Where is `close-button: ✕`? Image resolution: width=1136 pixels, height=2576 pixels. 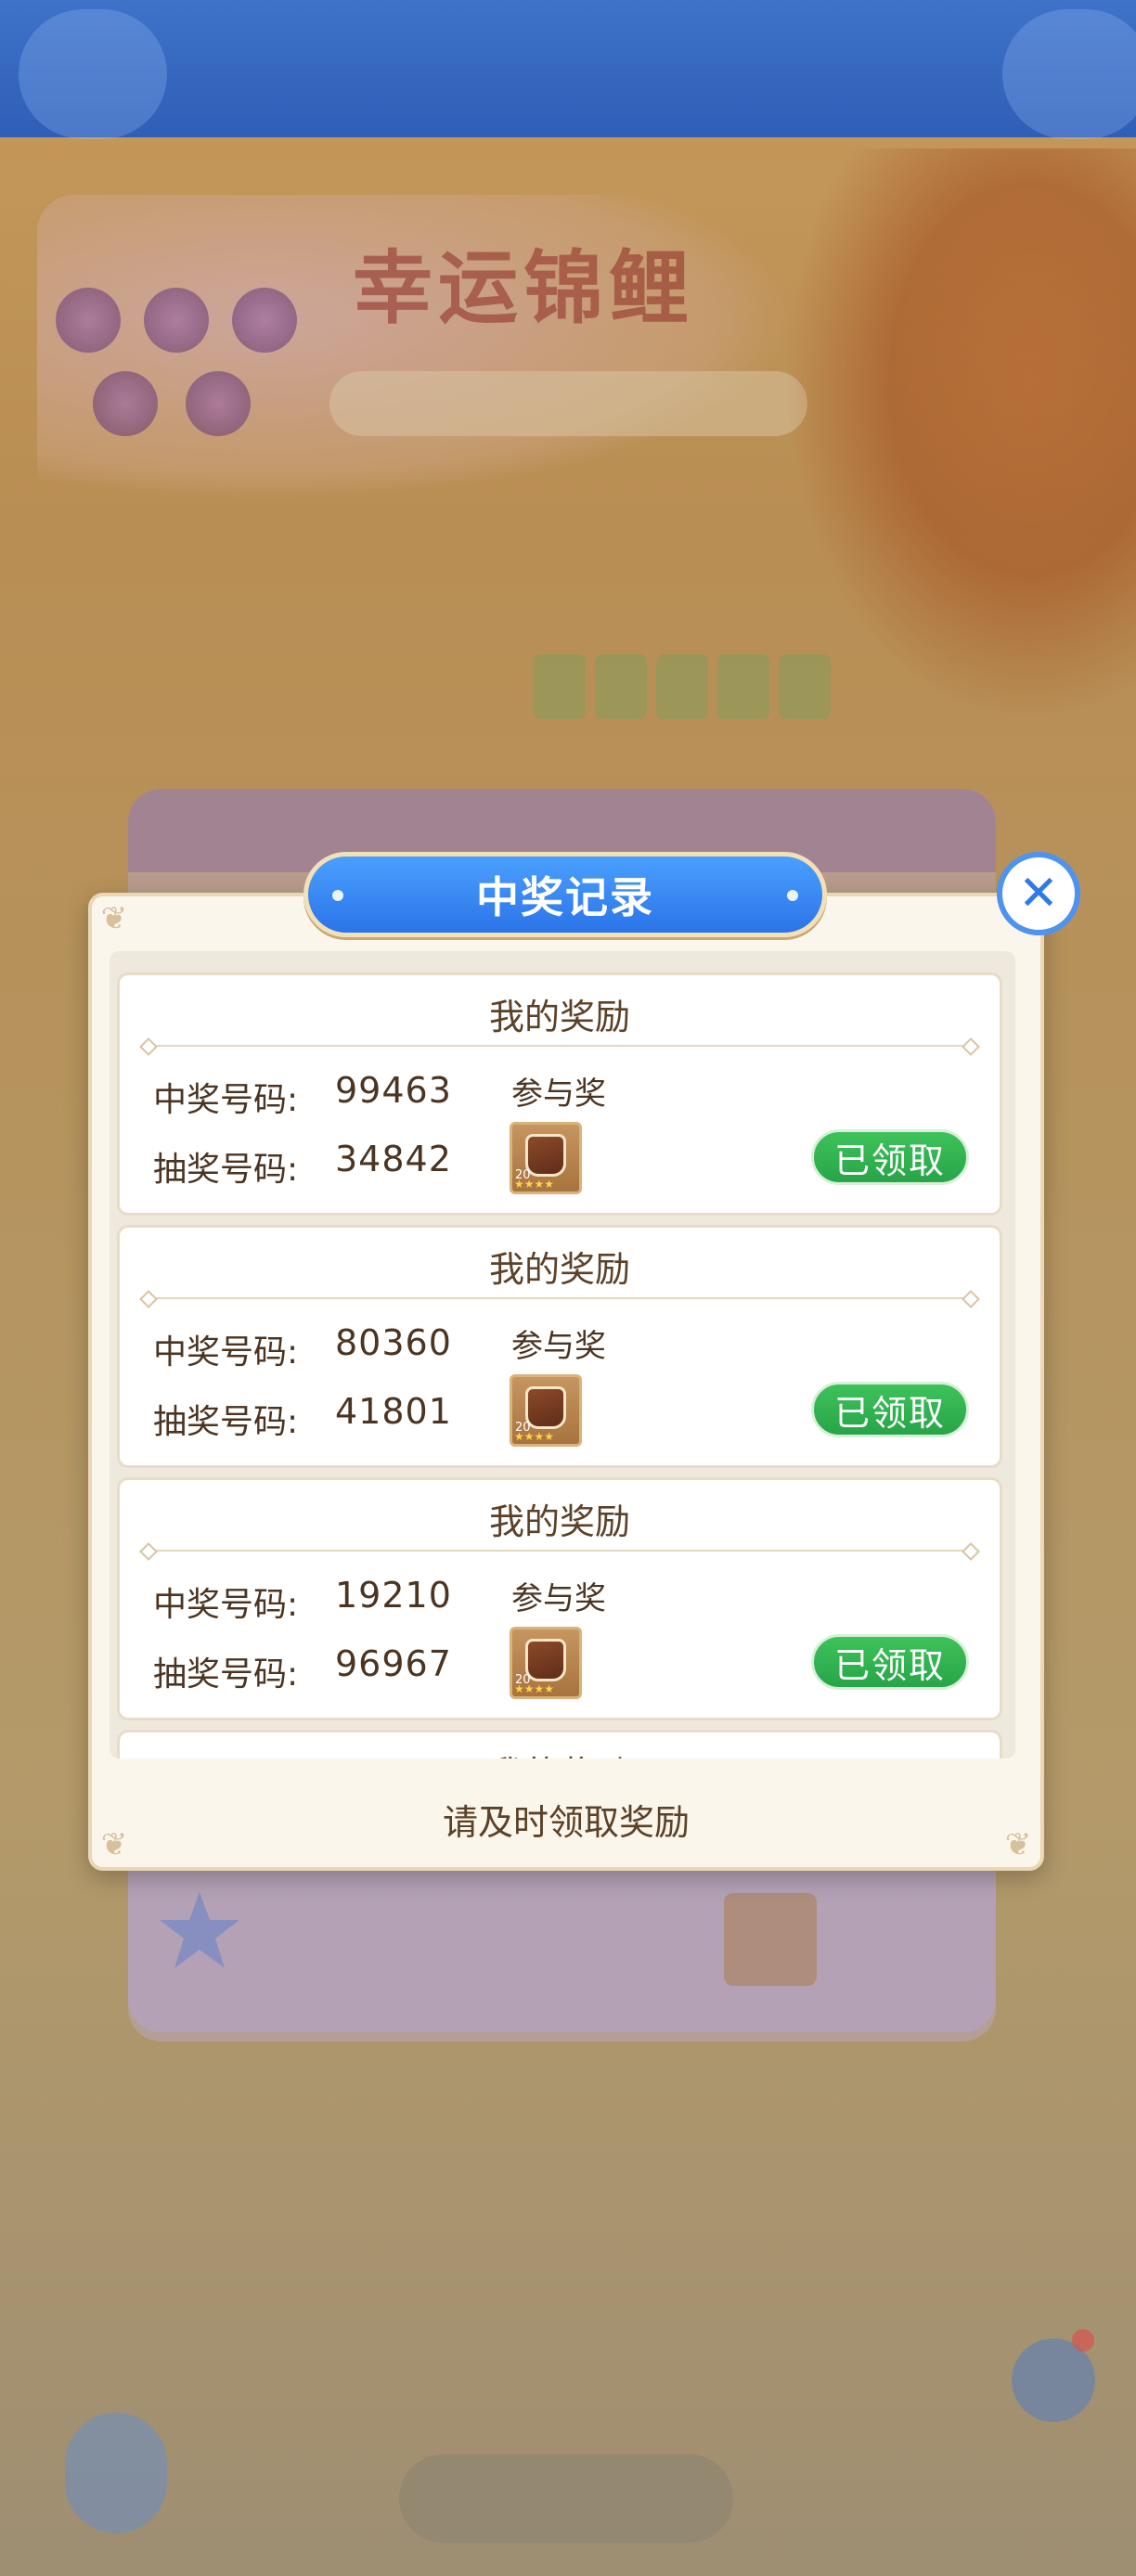
close-button: ✕ is located at coordinates (1038, 894).